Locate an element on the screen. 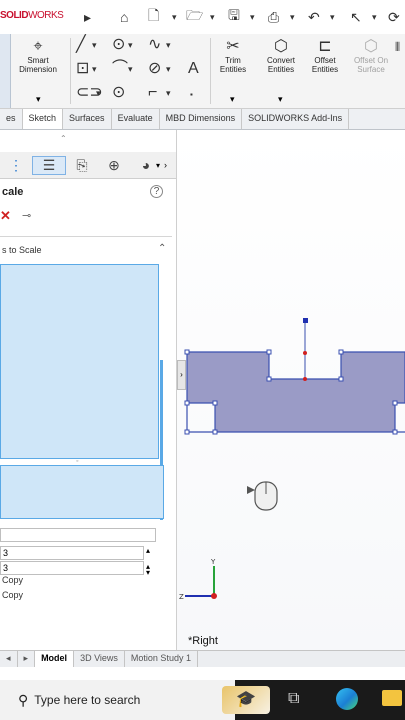 The height and width of the screenshot is (720, 405). trim-dropdown-icon: ▾ is located at coordinates (232, 99).